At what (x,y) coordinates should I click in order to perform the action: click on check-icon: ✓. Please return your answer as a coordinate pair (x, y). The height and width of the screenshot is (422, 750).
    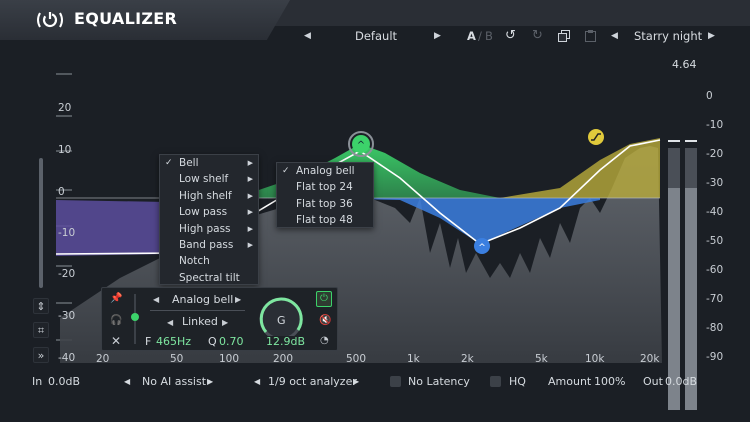
    Looking at the image, I should click on (286, 171).